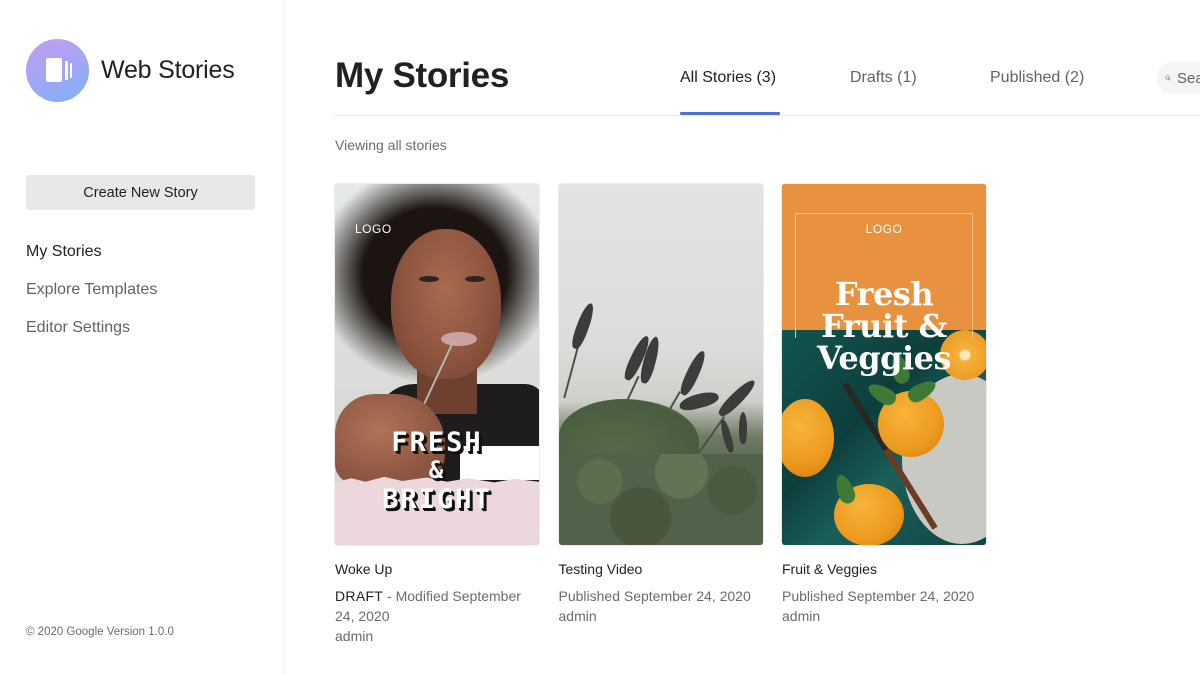 The width and height of the screenshot is (1200, 675). Describe the element at coordinates (57, 70) in the screenshot. I see `web-stories-logo-icon` at that location.